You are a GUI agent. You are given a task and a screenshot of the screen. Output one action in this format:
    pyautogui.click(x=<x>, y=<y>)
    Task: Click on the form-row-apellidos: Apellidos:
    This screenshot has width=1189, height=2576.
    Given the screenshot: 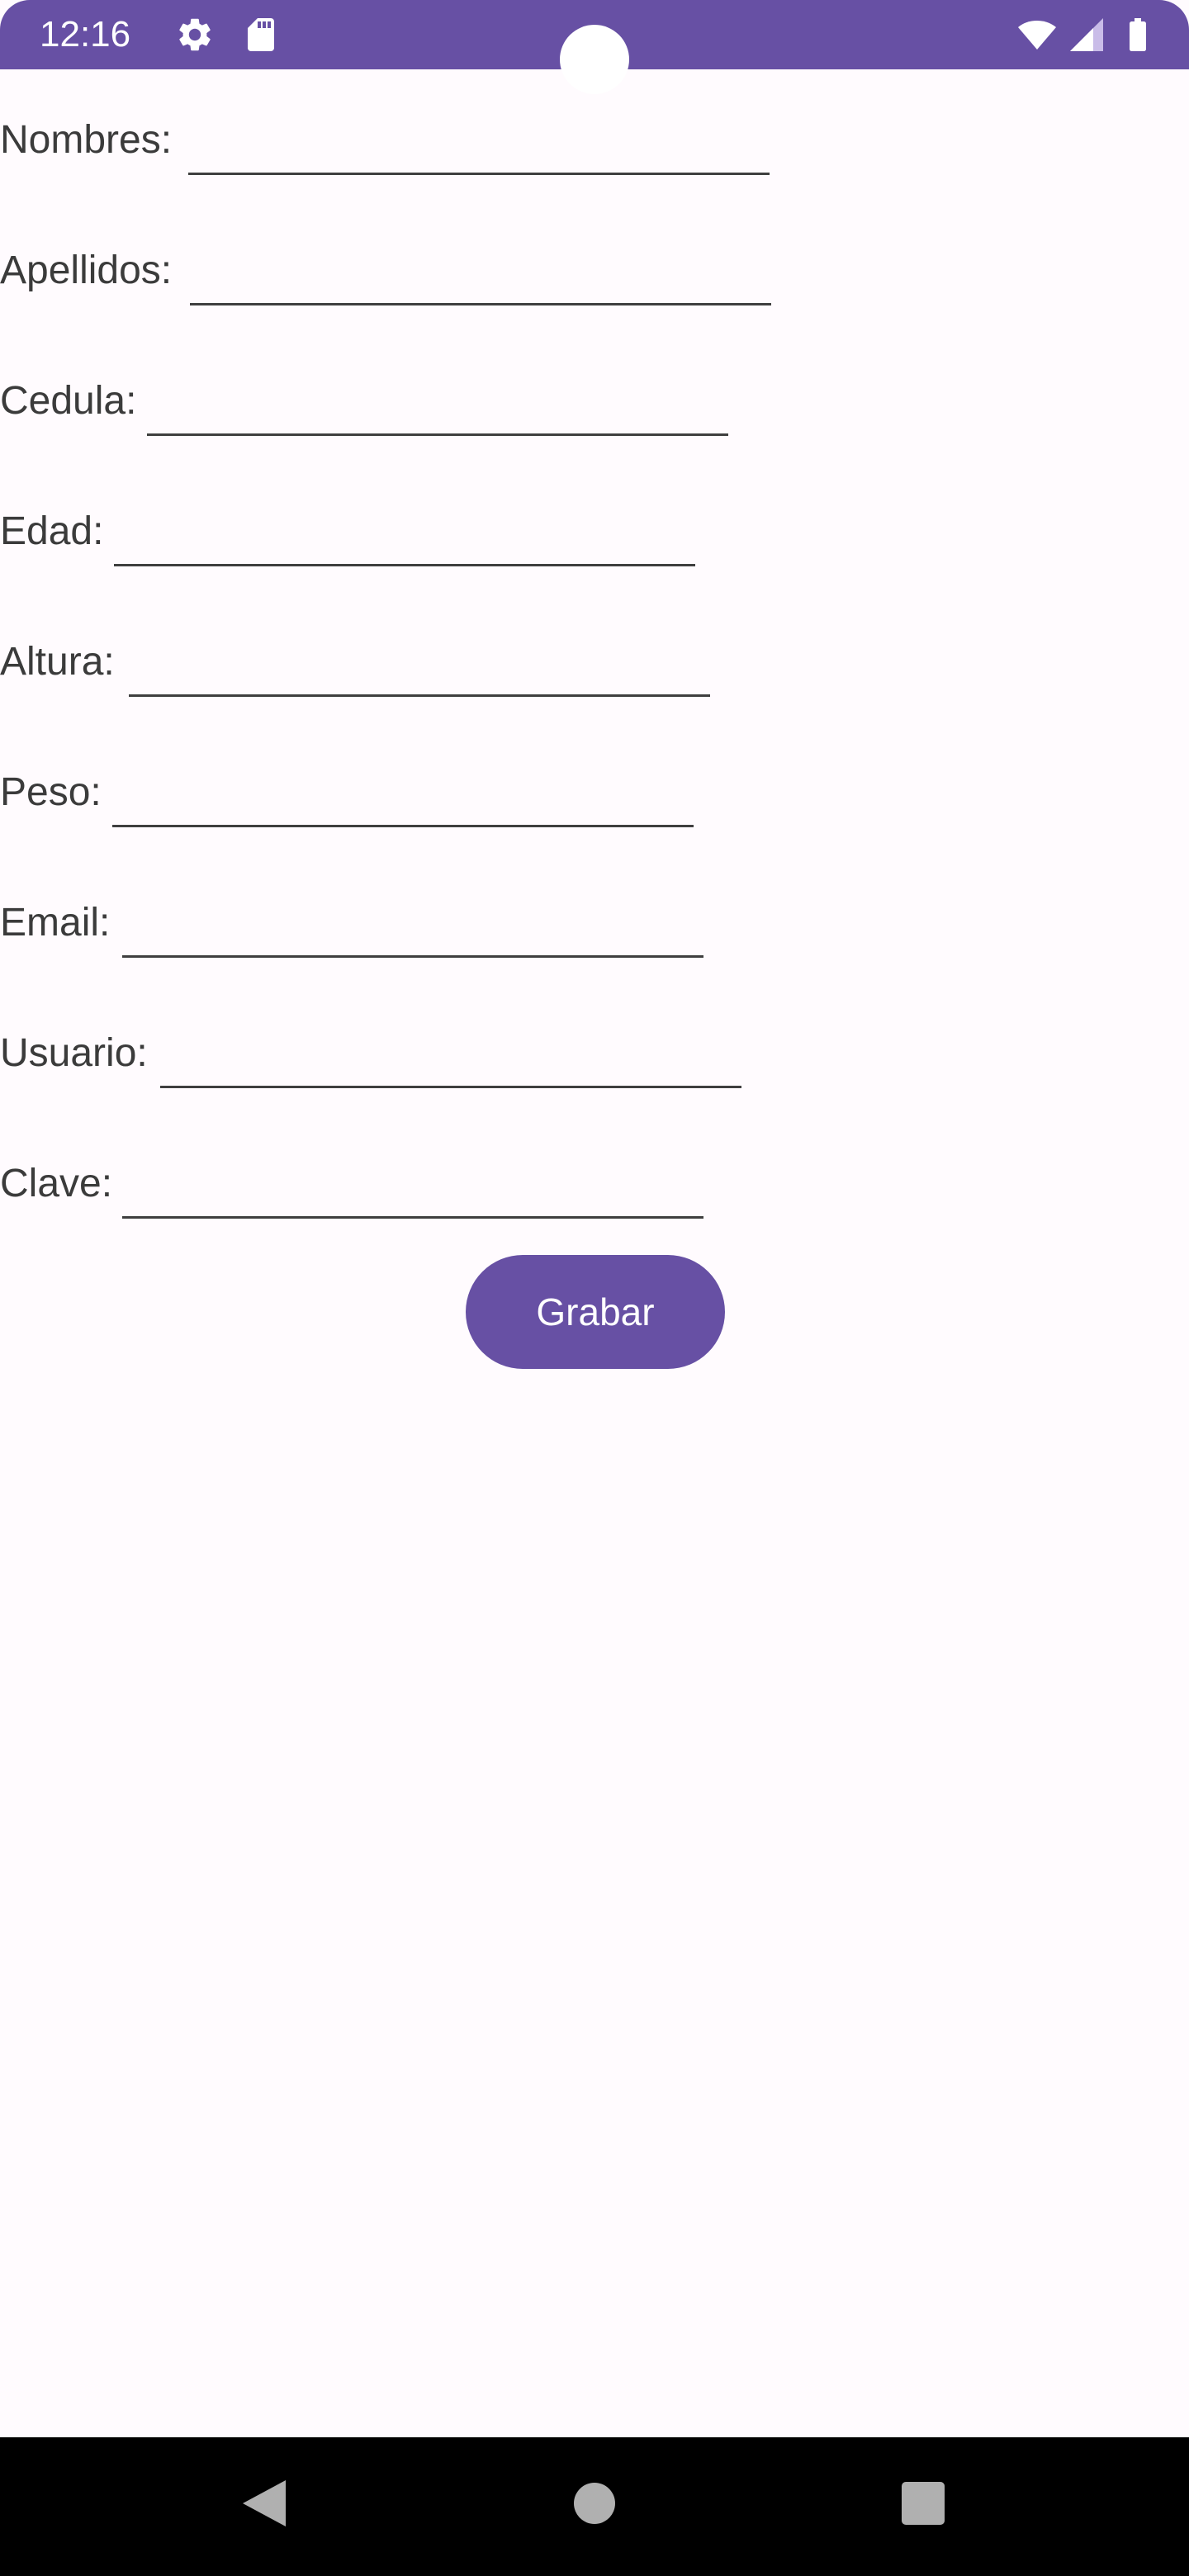 What is the action you would take?
    pyautogui.click(x=594, y=290)
    